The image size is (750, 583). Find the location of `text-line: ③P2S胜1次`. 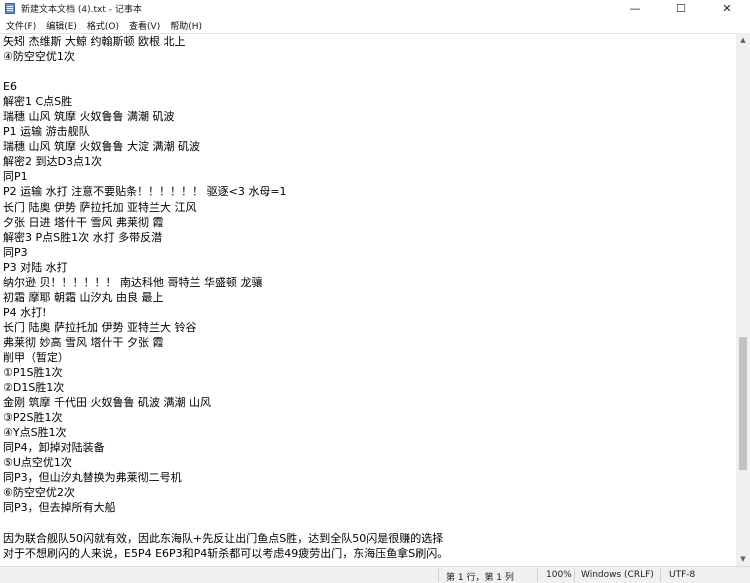

text-line: ③P2S胜1次 is located at coordinates (33, 418).